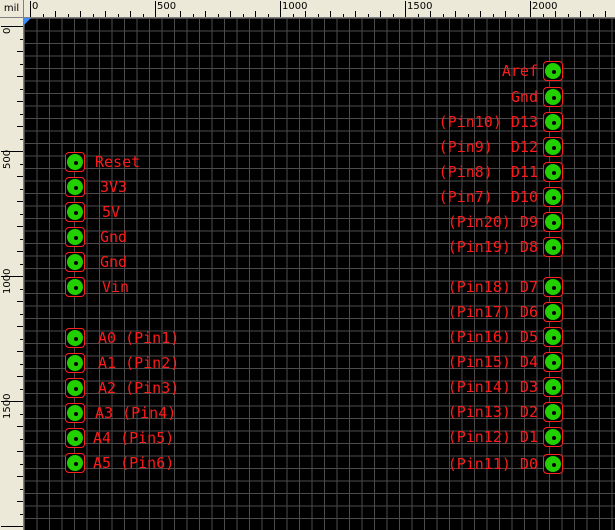  What do you see at coordinates (139, 338) in the screenshot?
I see `left-pin-label: A0 (Pin1)` at bounding box center [139, 338].